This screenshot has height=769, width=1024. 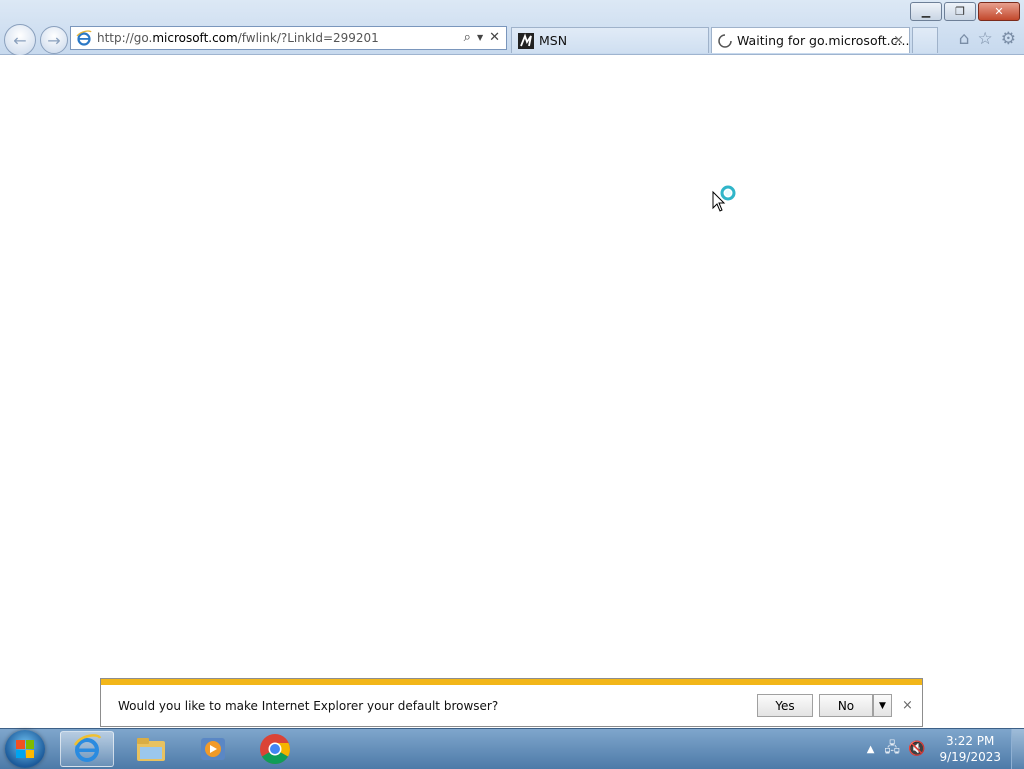 What do you see at coordinates (970, 741) in the screenshot?
I see `clock-time: 3:22 PM` at bounding box center [970, 741].